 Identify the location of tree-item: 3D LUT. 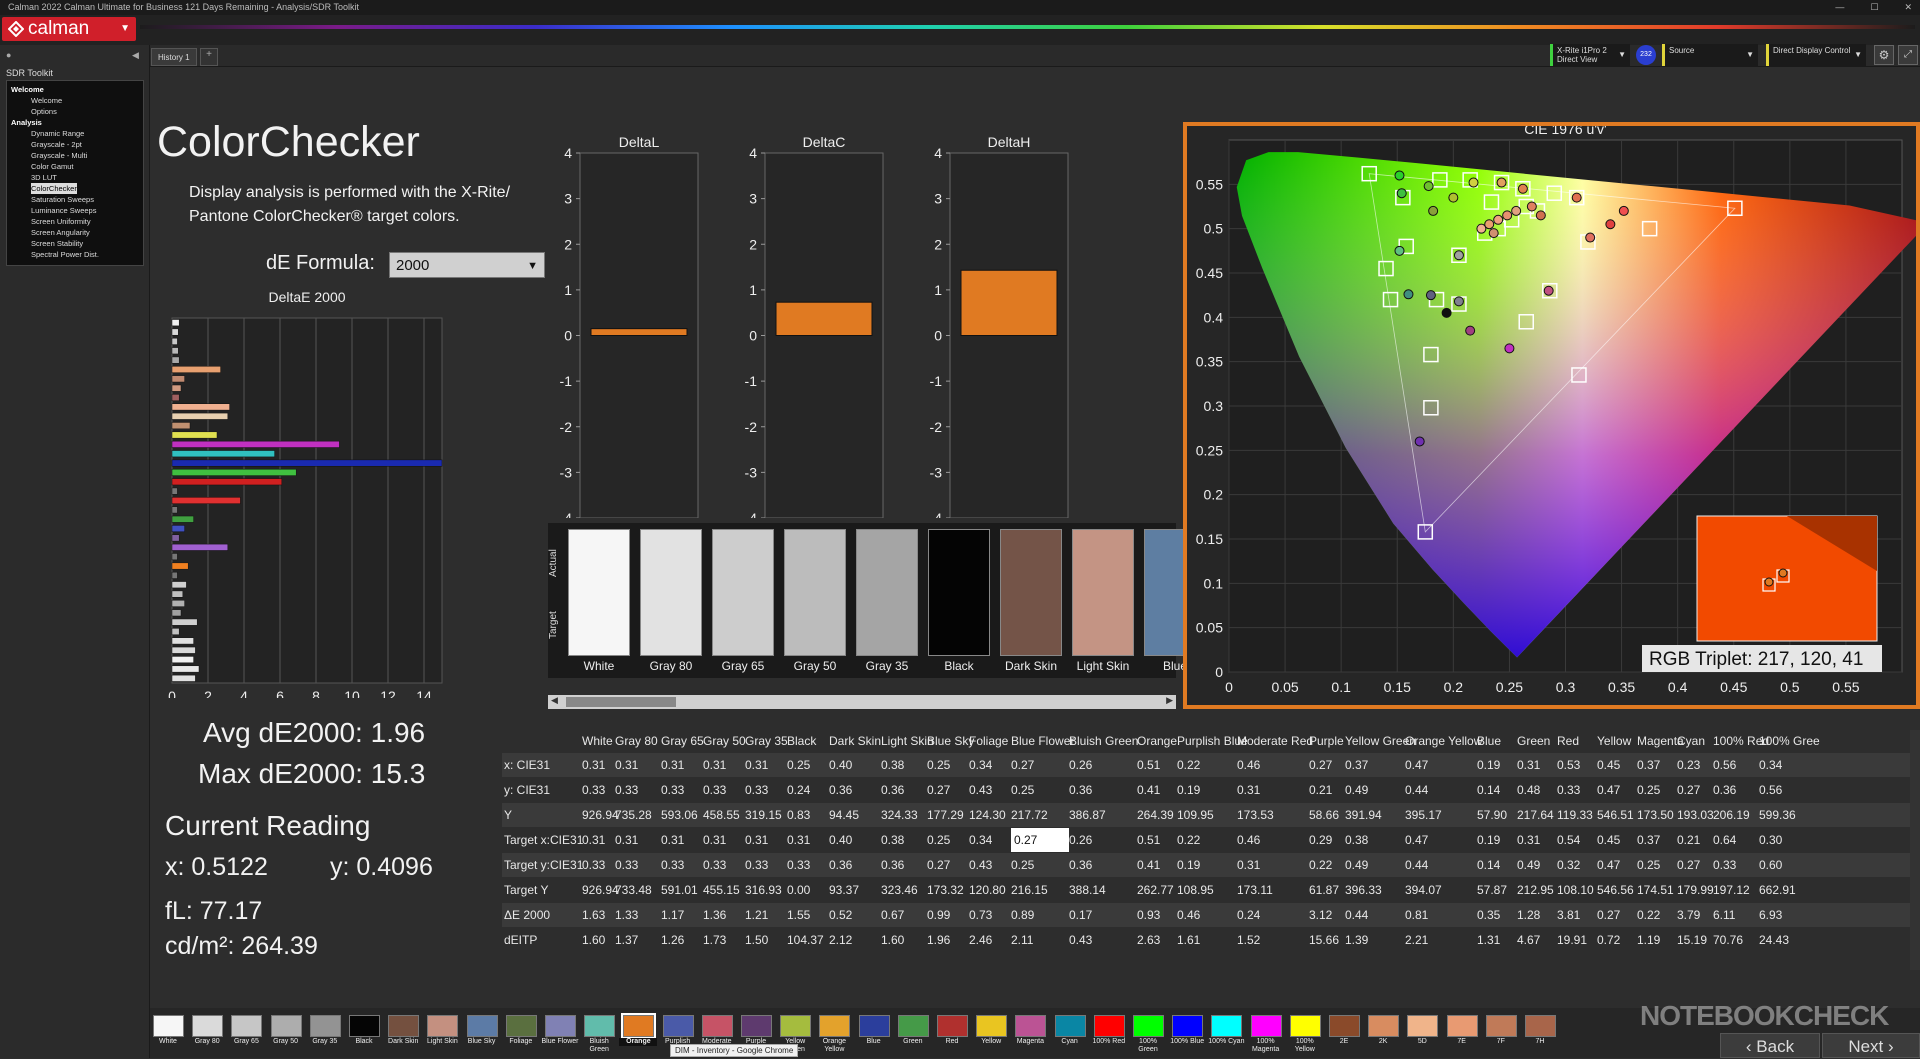
(75, 177).